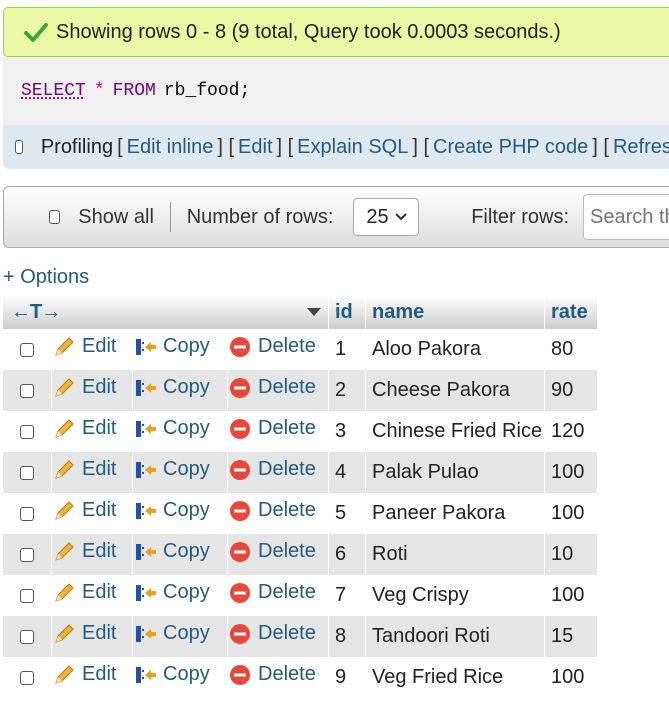  I want to click on number-of-rows-select: 25, so click(386, 217).